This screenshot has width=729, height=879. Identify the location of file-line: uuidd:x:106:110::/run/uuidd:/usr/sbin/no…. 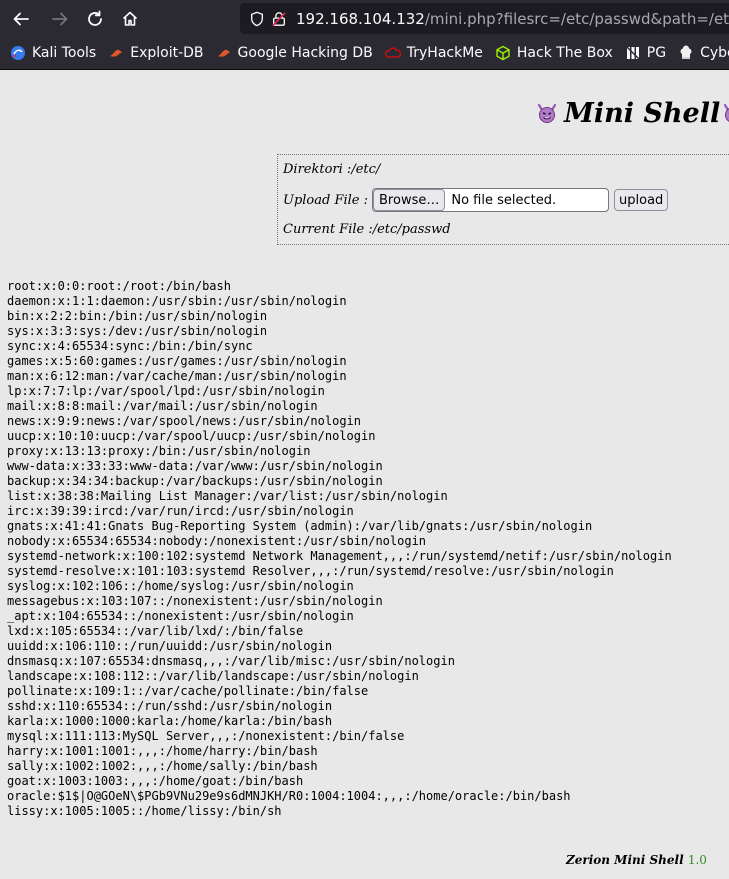
(170, 646).